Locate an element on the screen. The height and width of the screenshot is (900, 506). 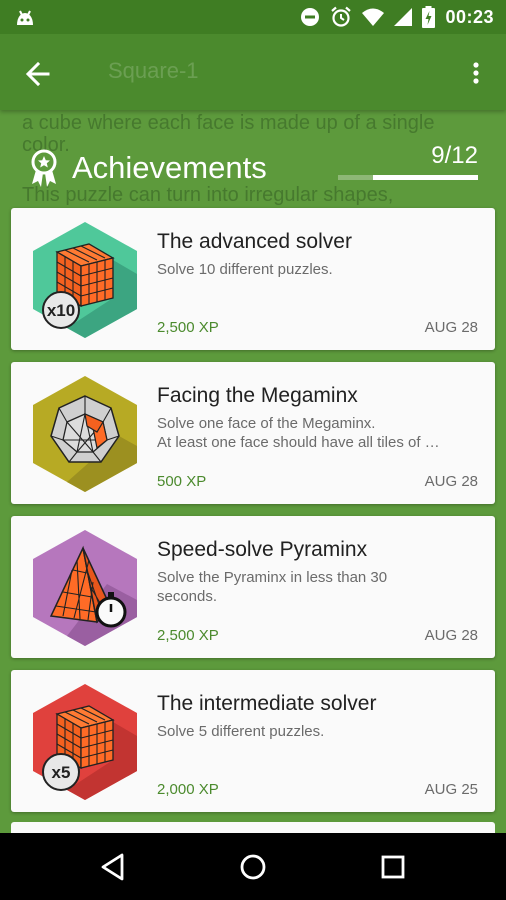
achievement-name: Facing the Megaminx is located at coordinates (257, 395).